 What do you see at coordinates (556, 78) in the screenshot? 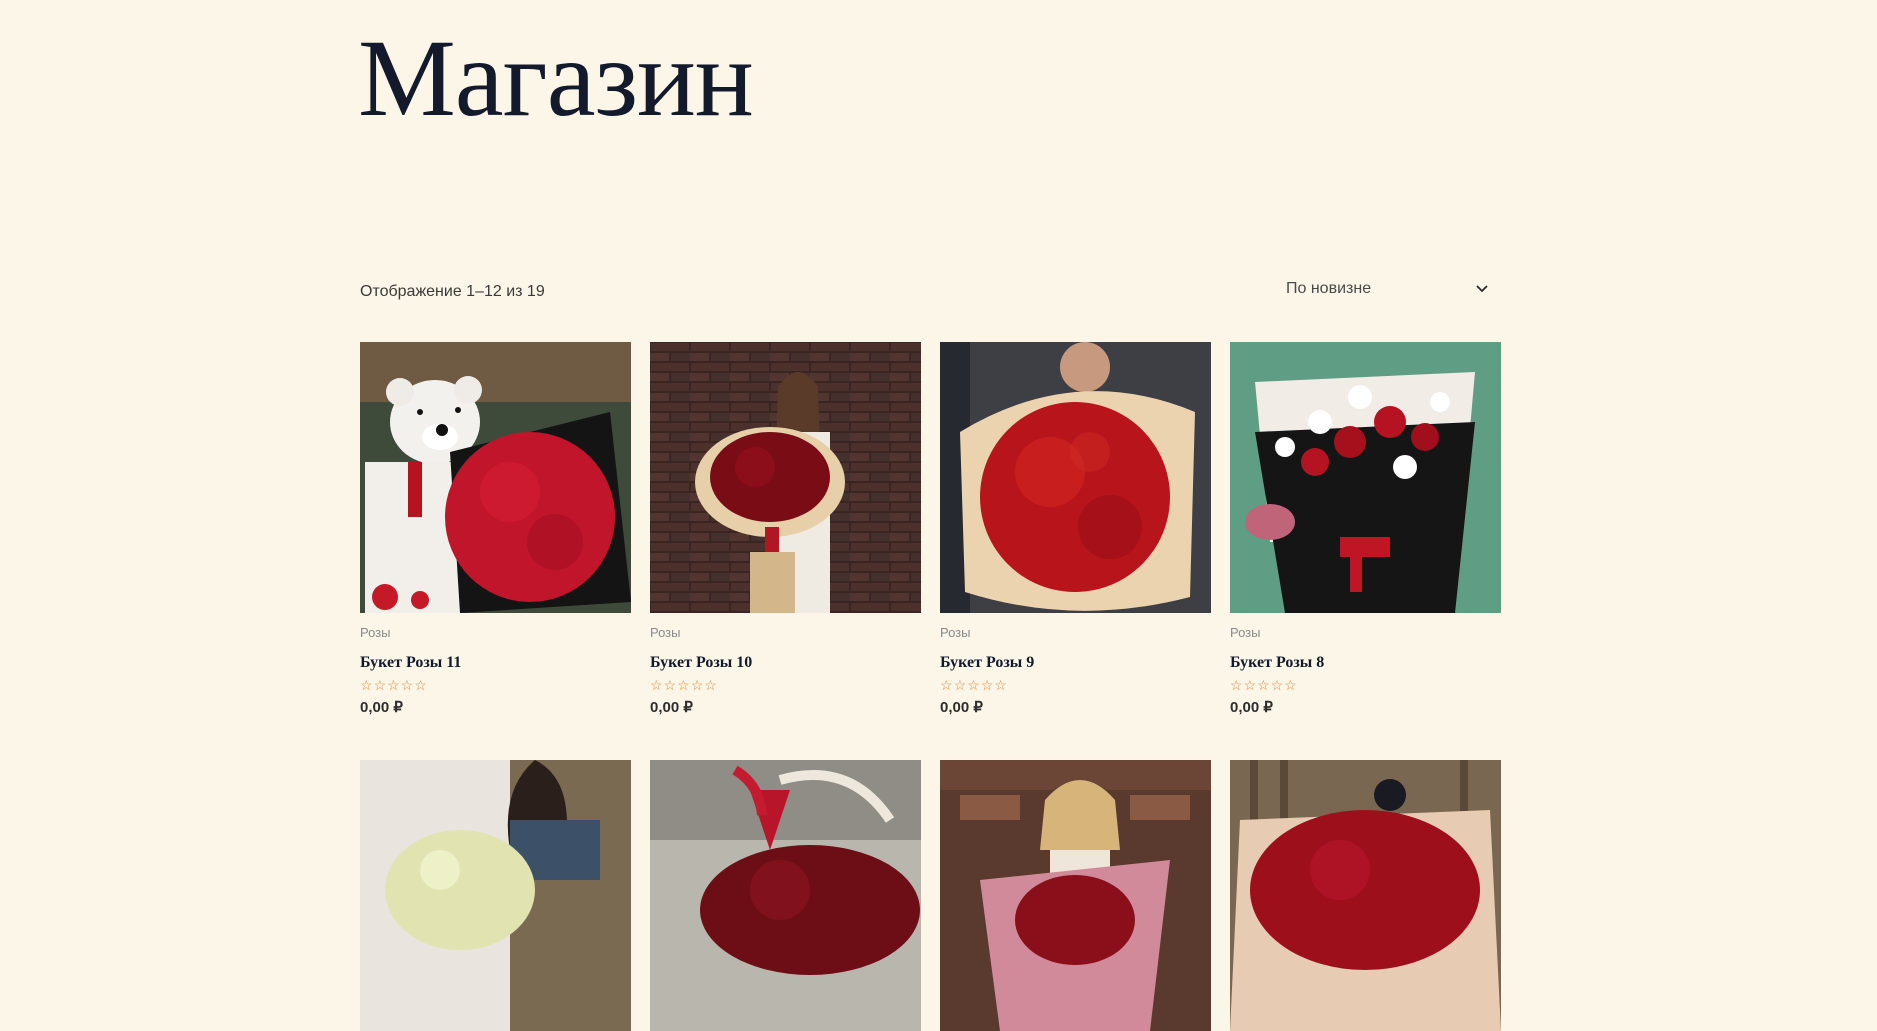
I see `page-title: Магазин` at bounding box center [556, 78].